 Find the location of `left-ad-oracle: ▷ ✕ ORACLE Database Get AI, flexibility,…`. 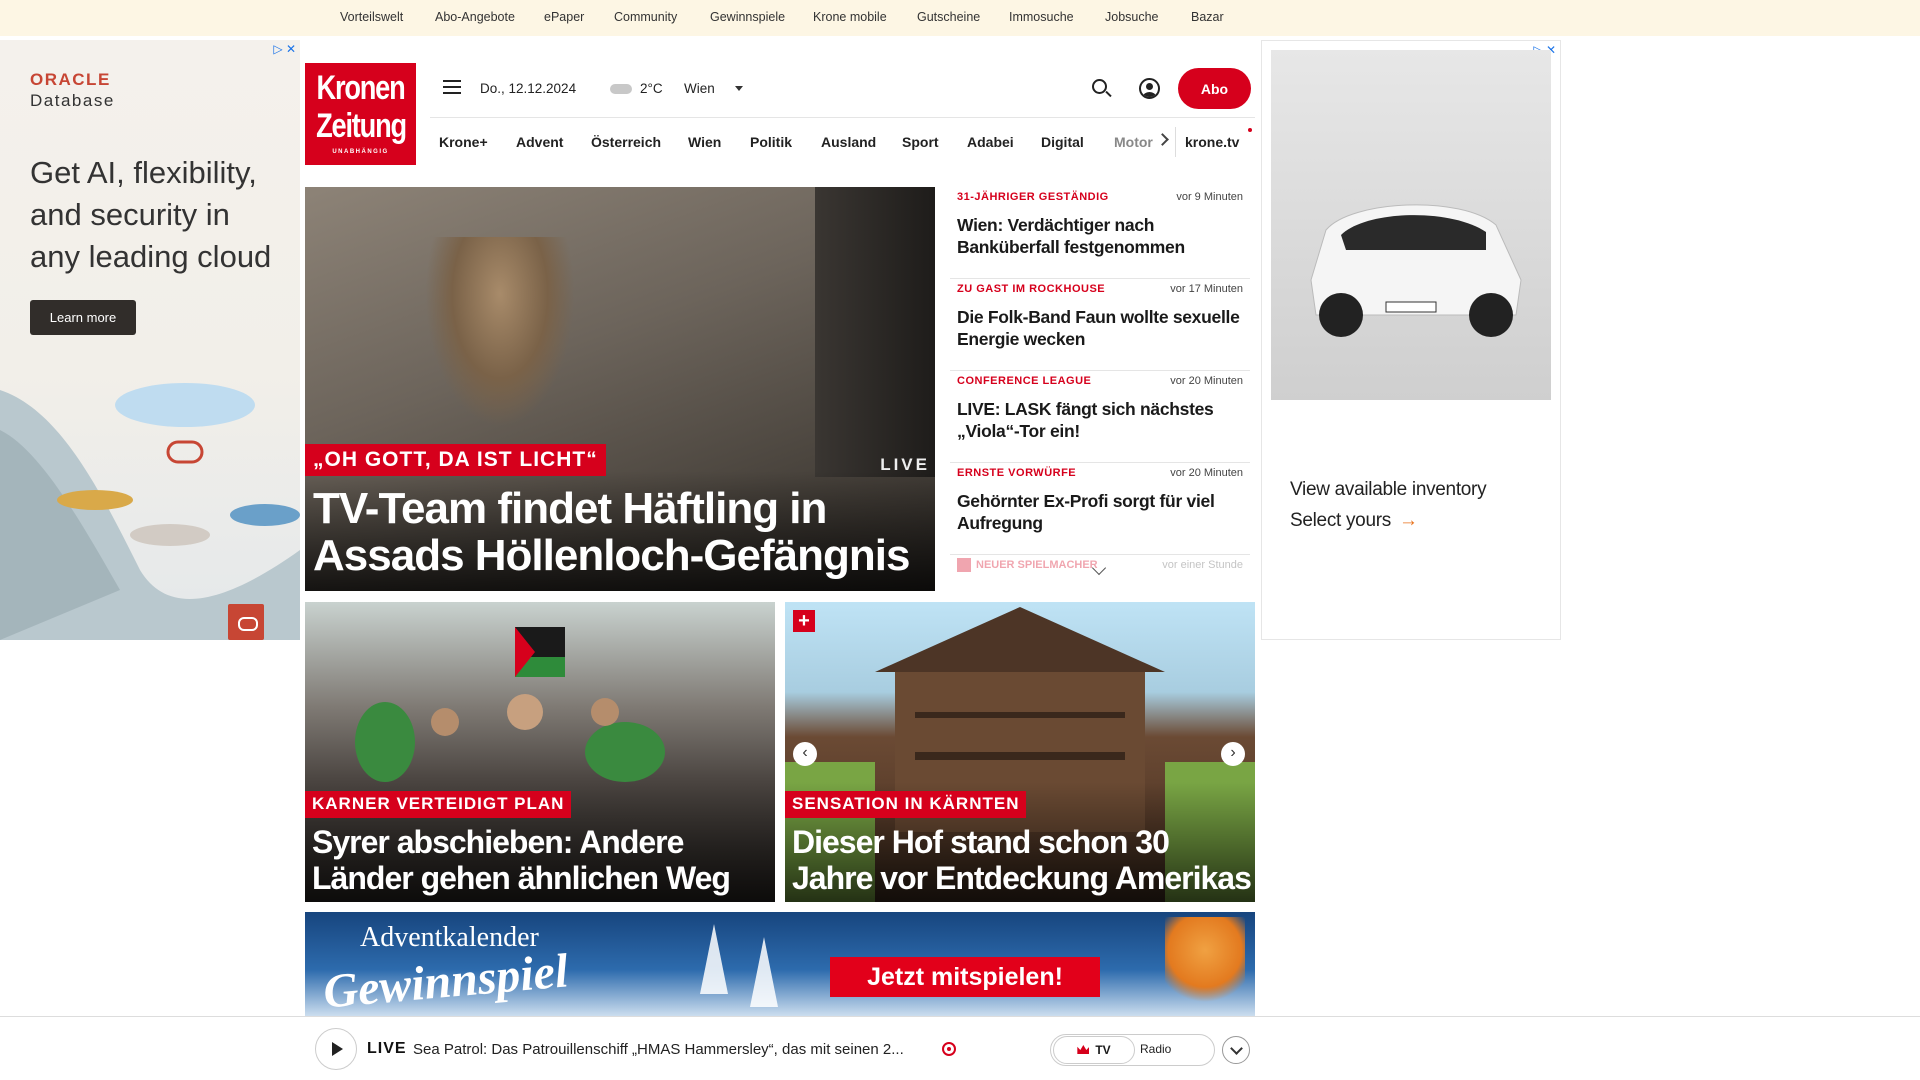

left-ad-oracle: ▷ ✕ ORACLE Database Get AI, flexibility,… is located at coordinates (150, 340).